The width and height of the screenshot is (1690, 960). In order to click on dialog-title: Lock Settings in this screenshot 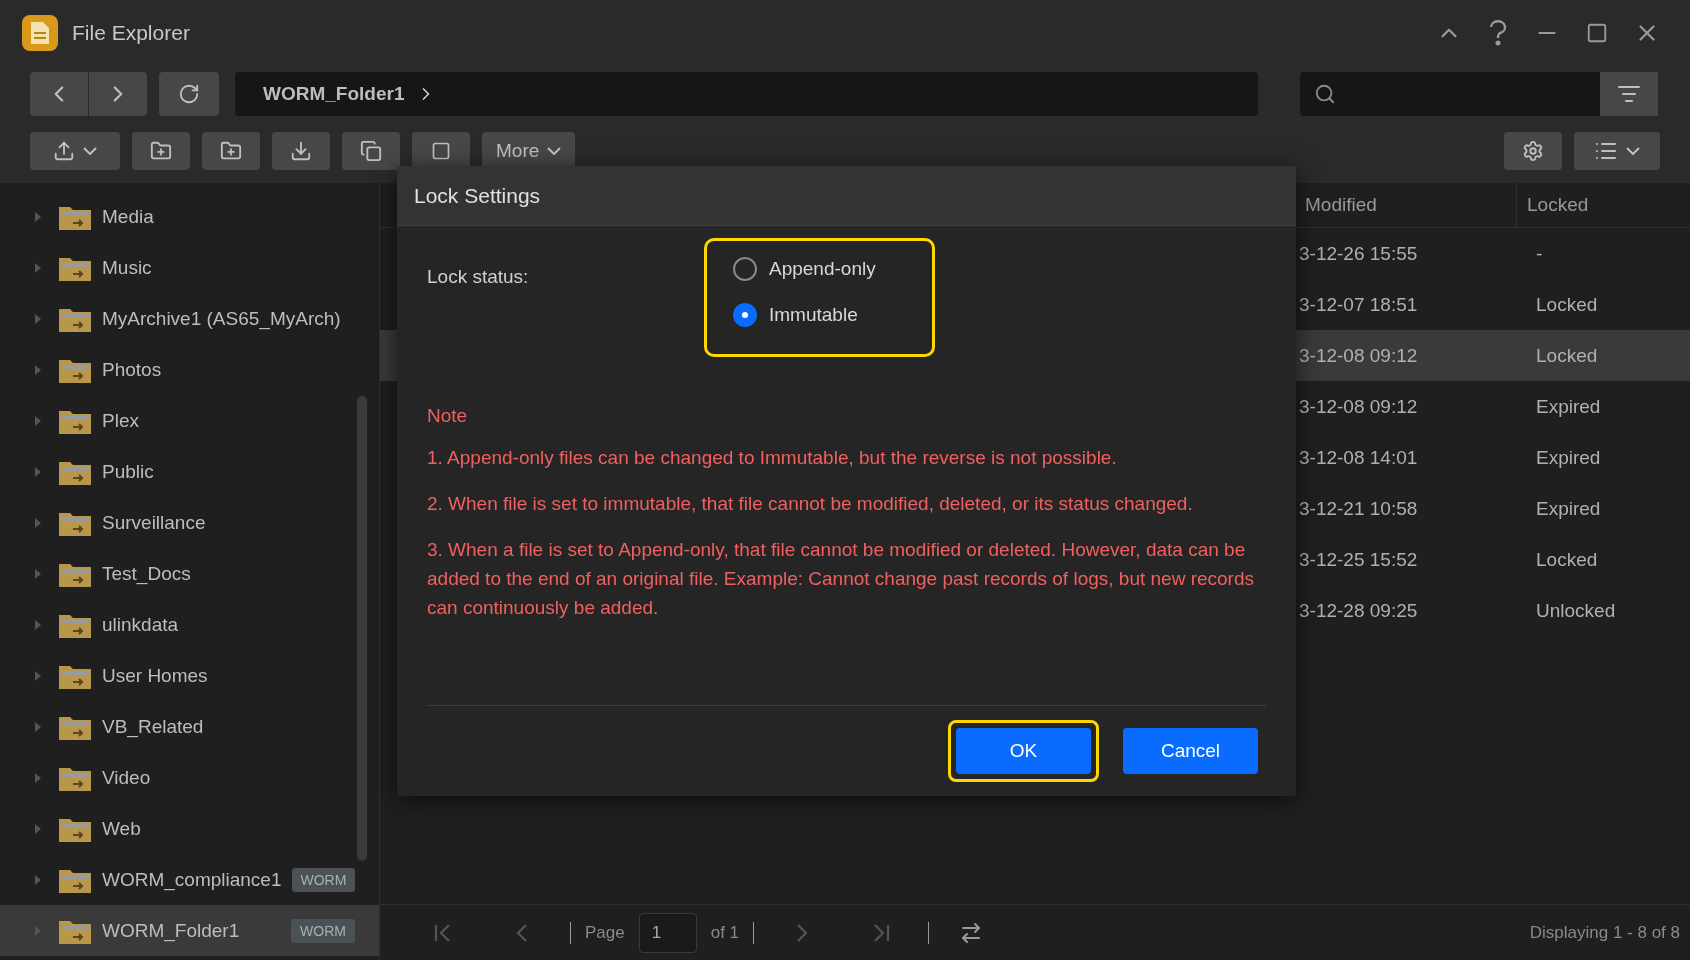, I will do `click(477, 195)`.